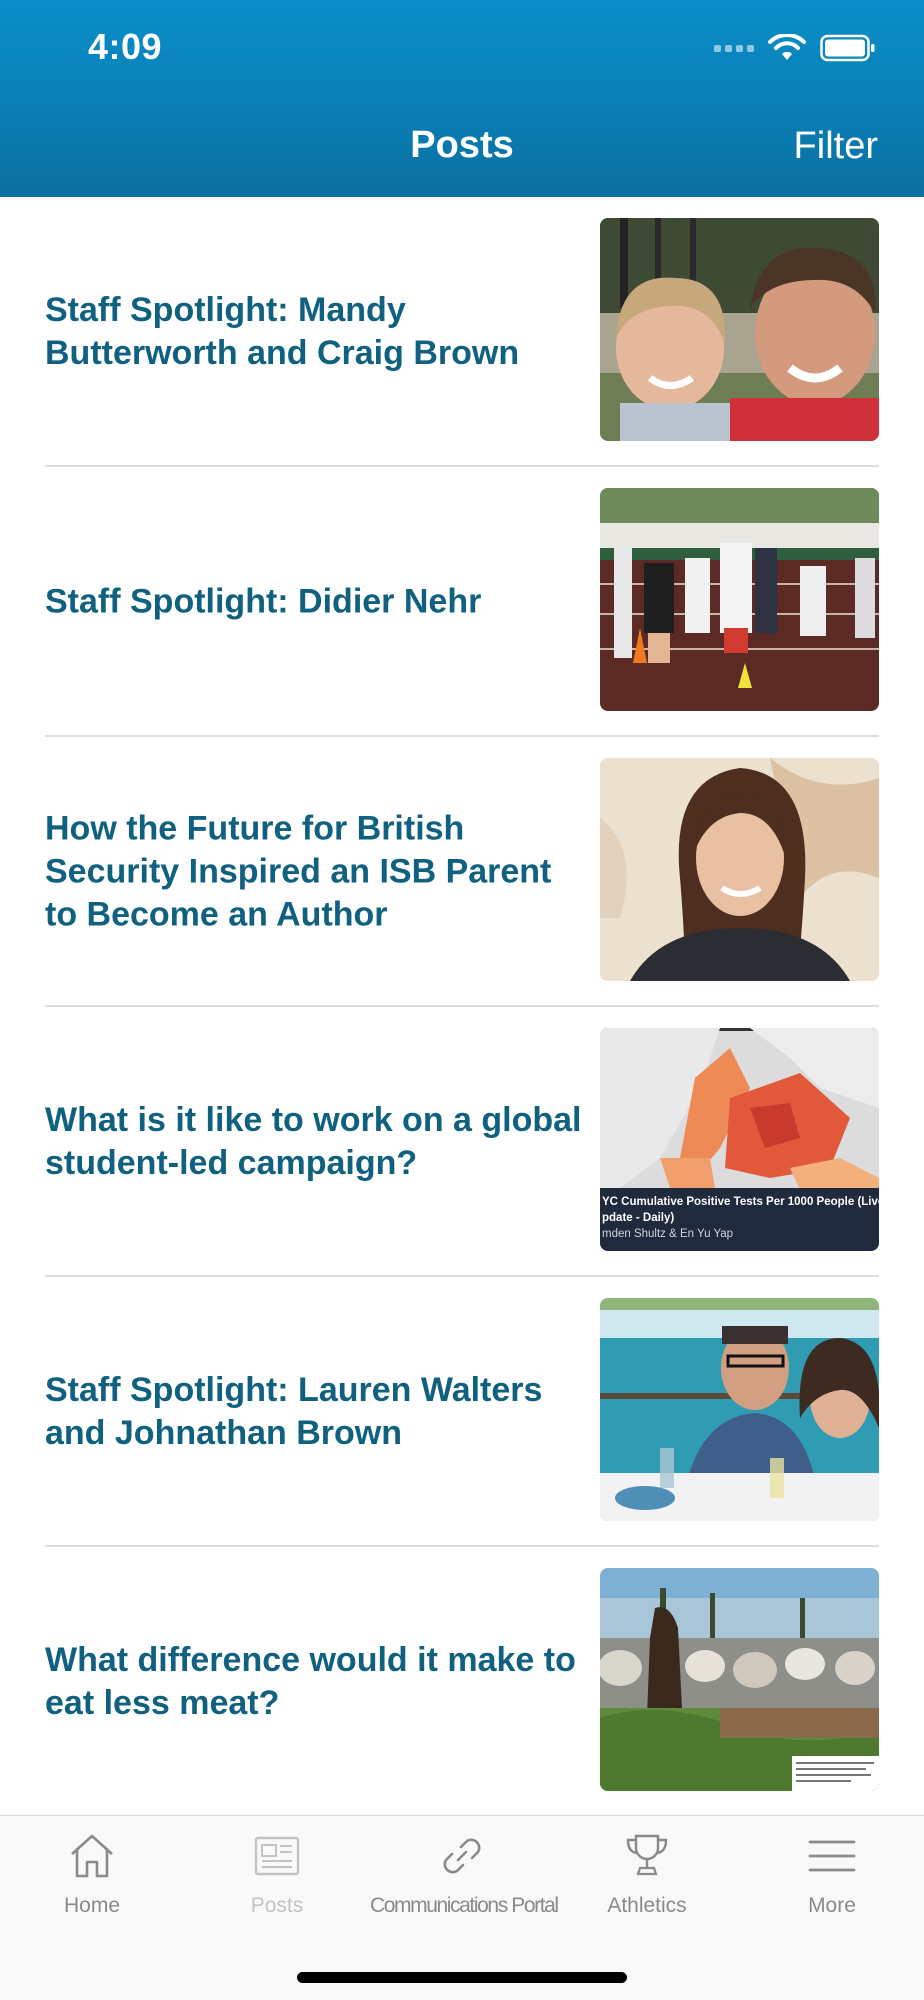 This screenshot has width=924, height=2000. I want to click on menu-icon, so click(832, 1856).